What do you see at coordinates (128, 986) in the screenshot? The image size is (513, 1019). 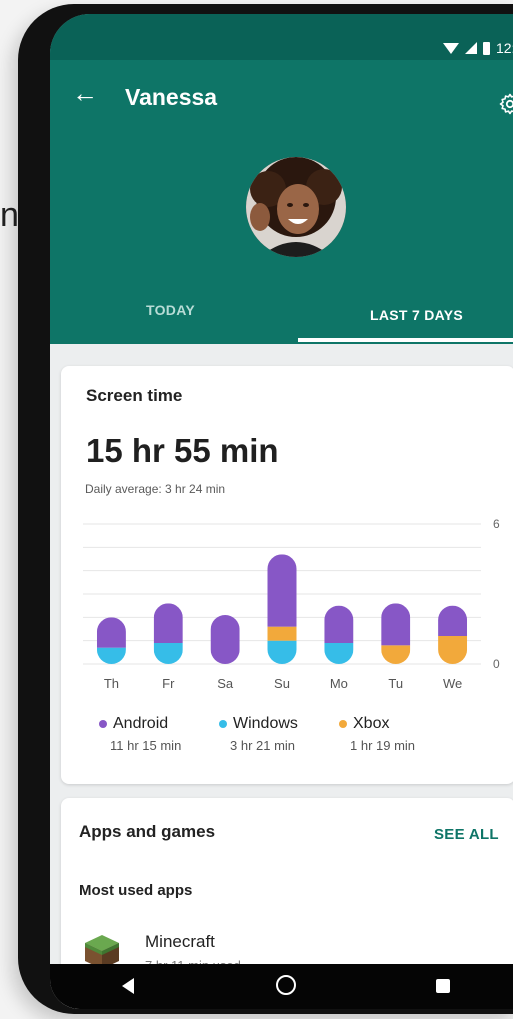 I see `nav-back-icon` at bounding box center [128, 986].